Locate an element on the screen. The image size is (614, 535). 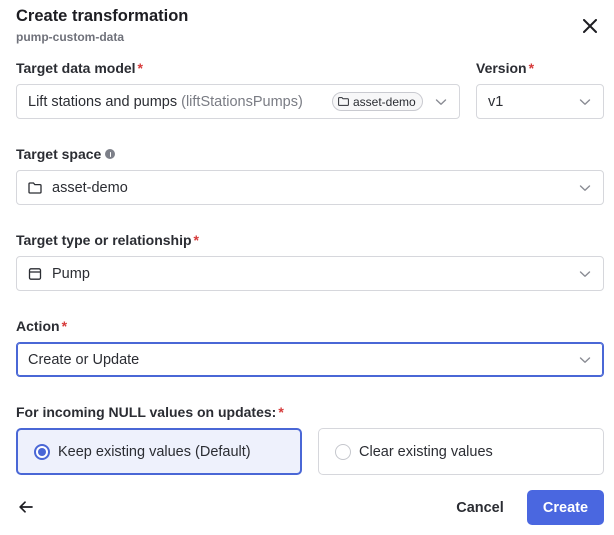
close-icon is located at coordinates (590, 26).